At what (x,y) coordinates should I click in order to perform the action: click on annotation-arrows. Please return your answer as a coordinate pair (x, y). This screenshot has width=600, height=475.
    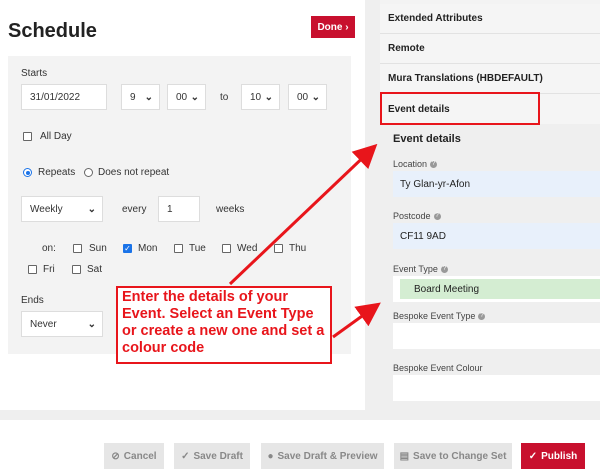
    Looking at the image, I should click on (304, 241).